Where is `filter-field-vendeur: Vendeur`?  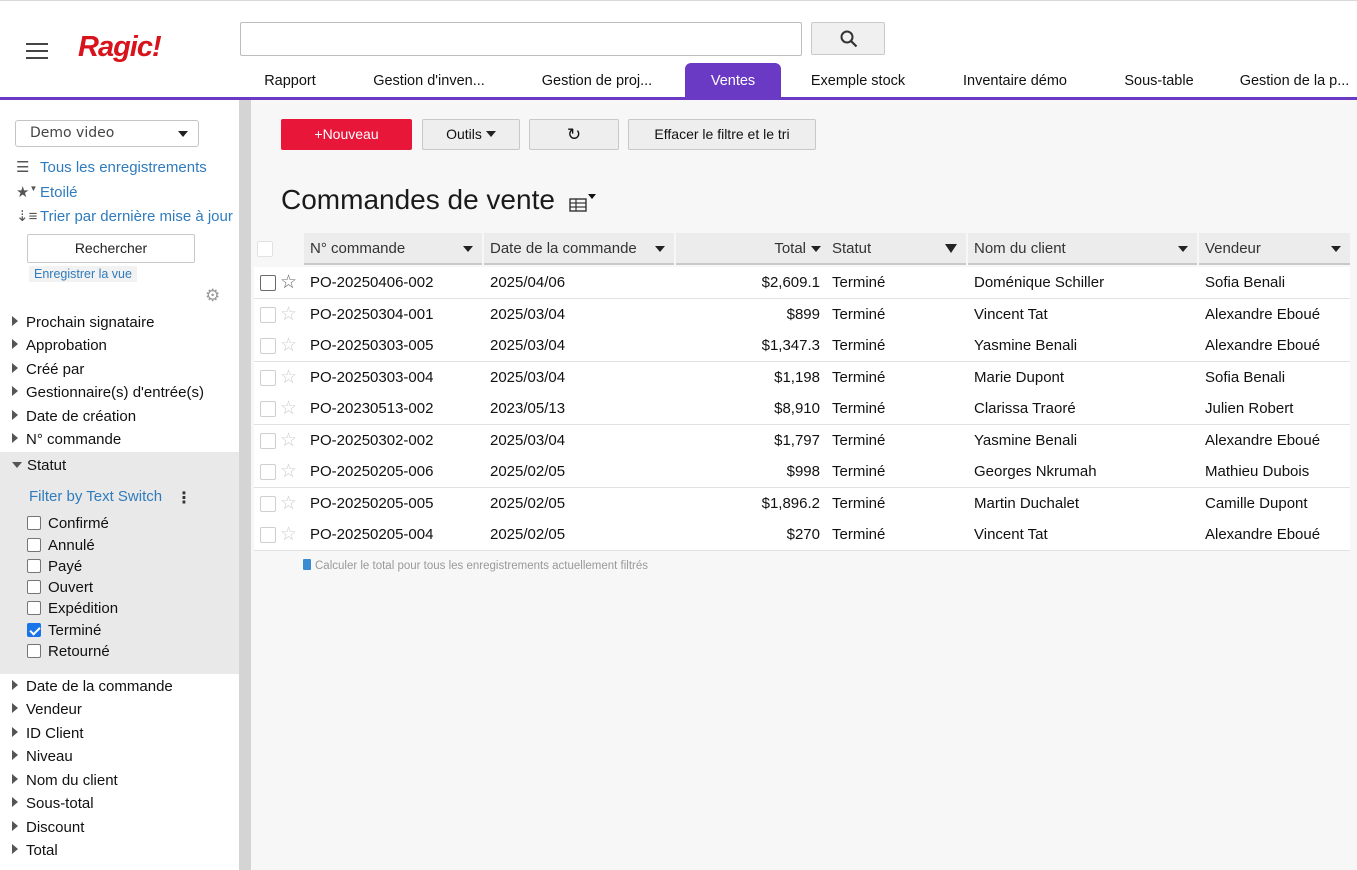
filter-field-vendeur: Vendeur is located at coordinates (47, 712).